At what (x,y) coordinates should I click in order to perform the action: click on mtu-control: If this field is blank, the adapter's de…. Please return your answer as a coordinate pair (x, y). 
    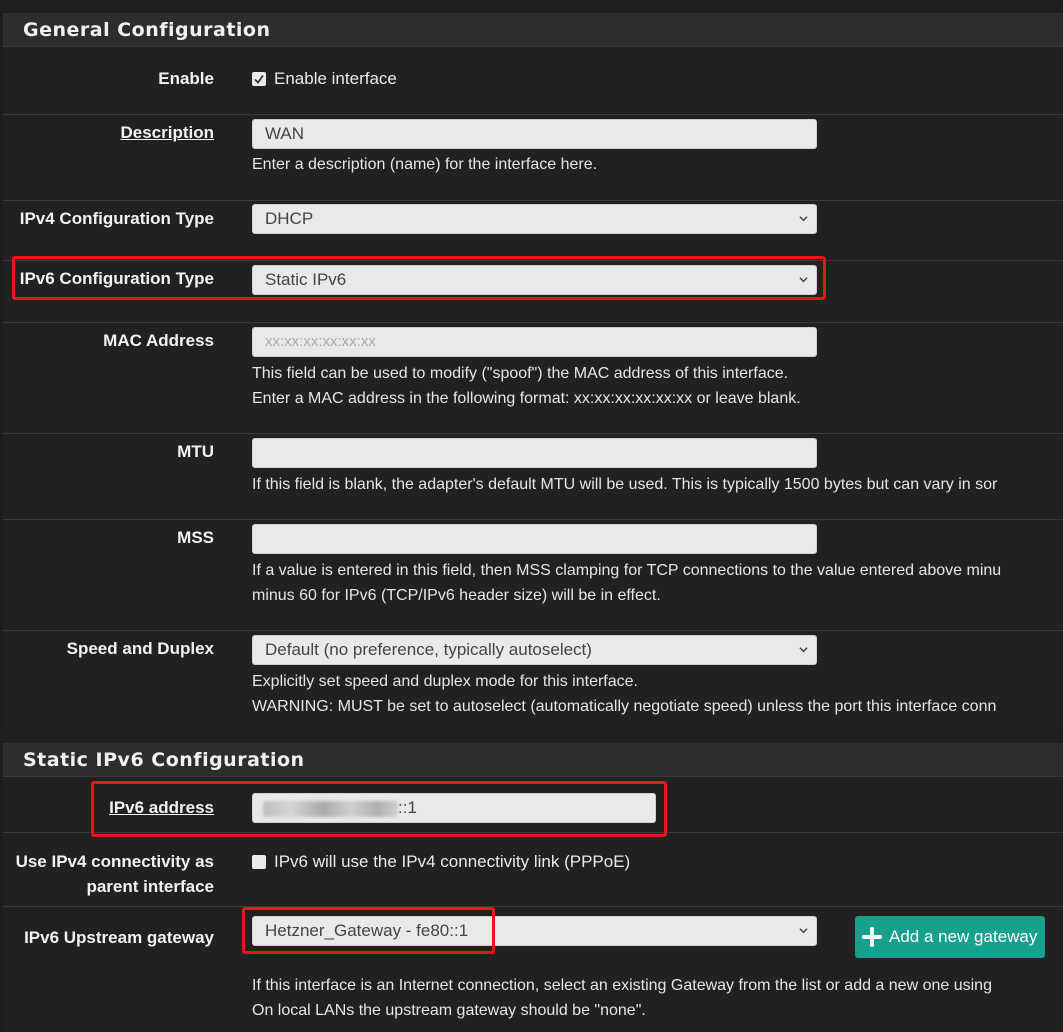
    Looking at the image, I should click on (624, 467).